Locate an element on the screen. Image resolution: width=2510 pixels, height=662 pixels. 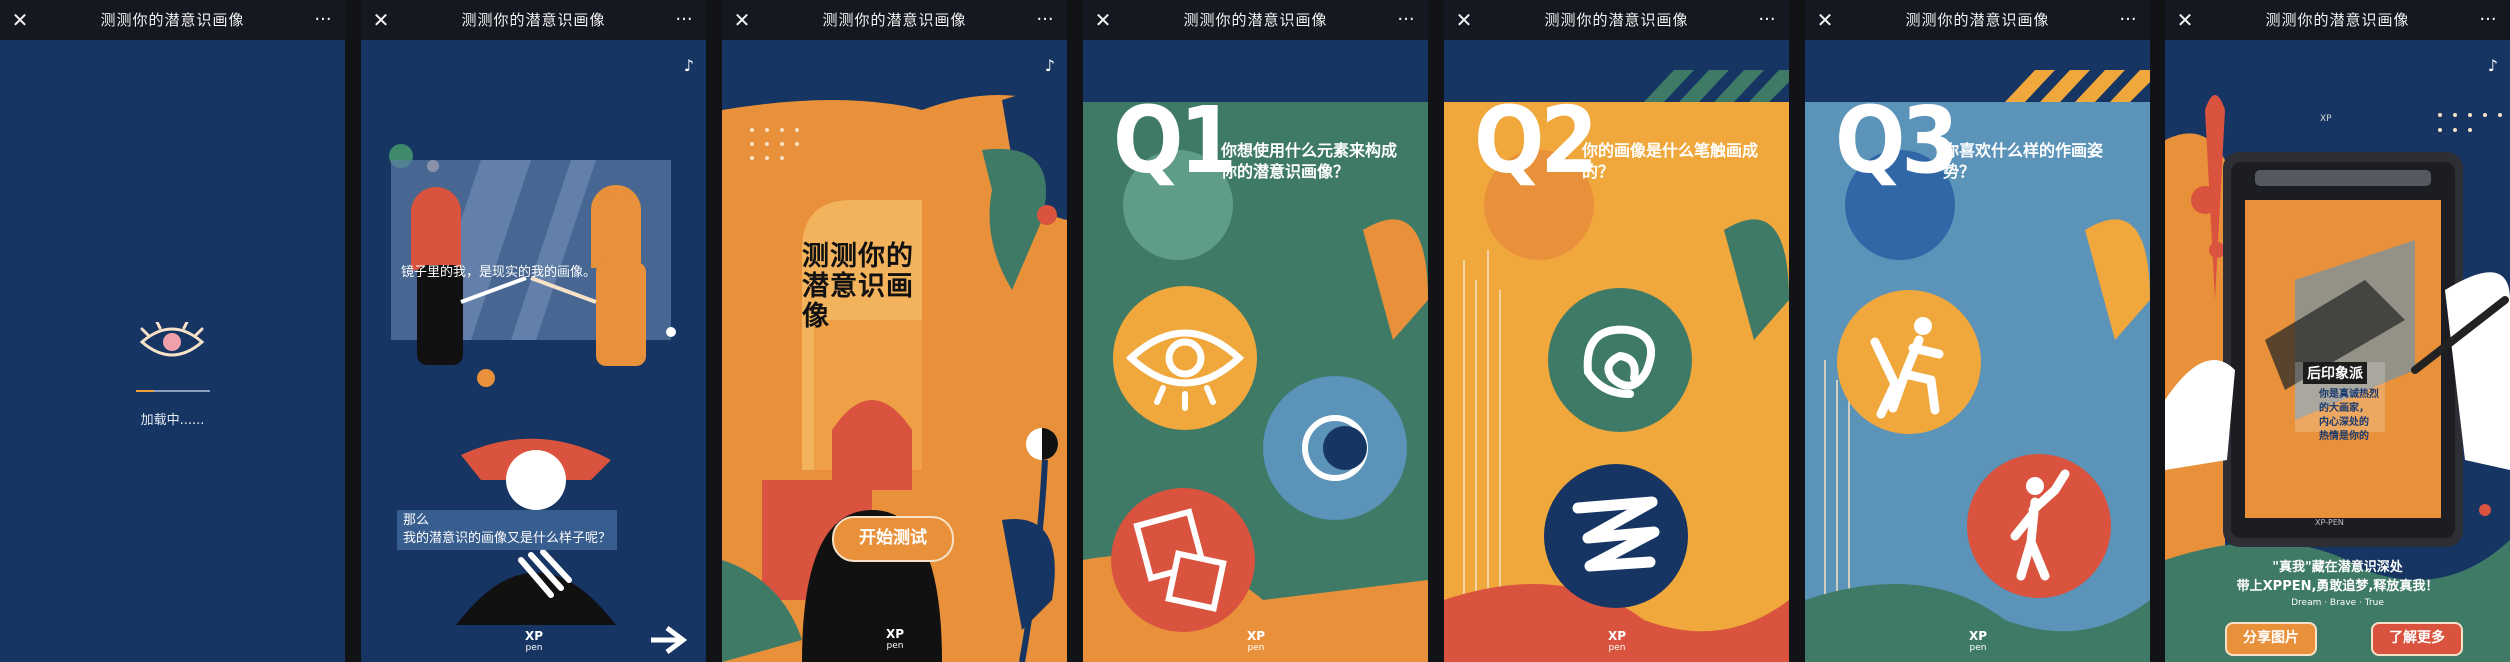
question-text: 你的画像是什么笔触画成的？ is located at coordinates (1670, 161).